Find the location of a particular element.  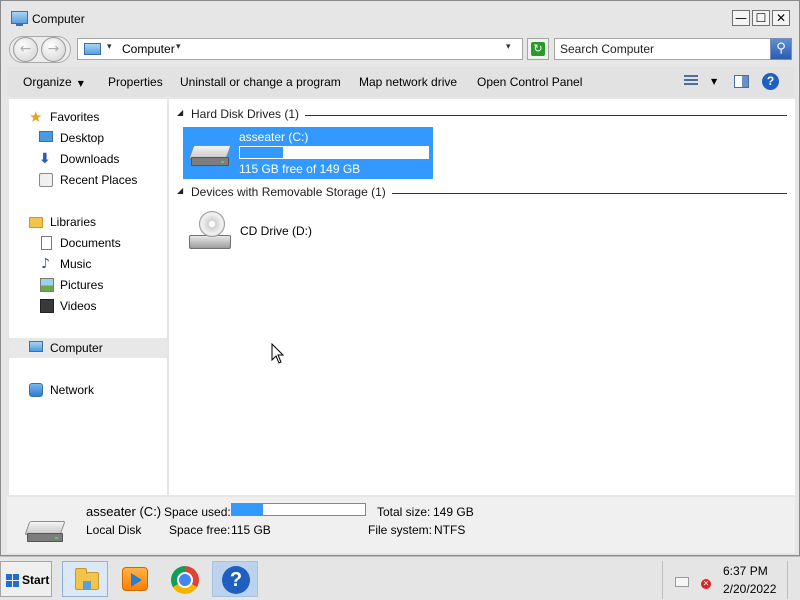

drive-free-space: 115 GB free of 149 GB is located at coordinates (300, 169).